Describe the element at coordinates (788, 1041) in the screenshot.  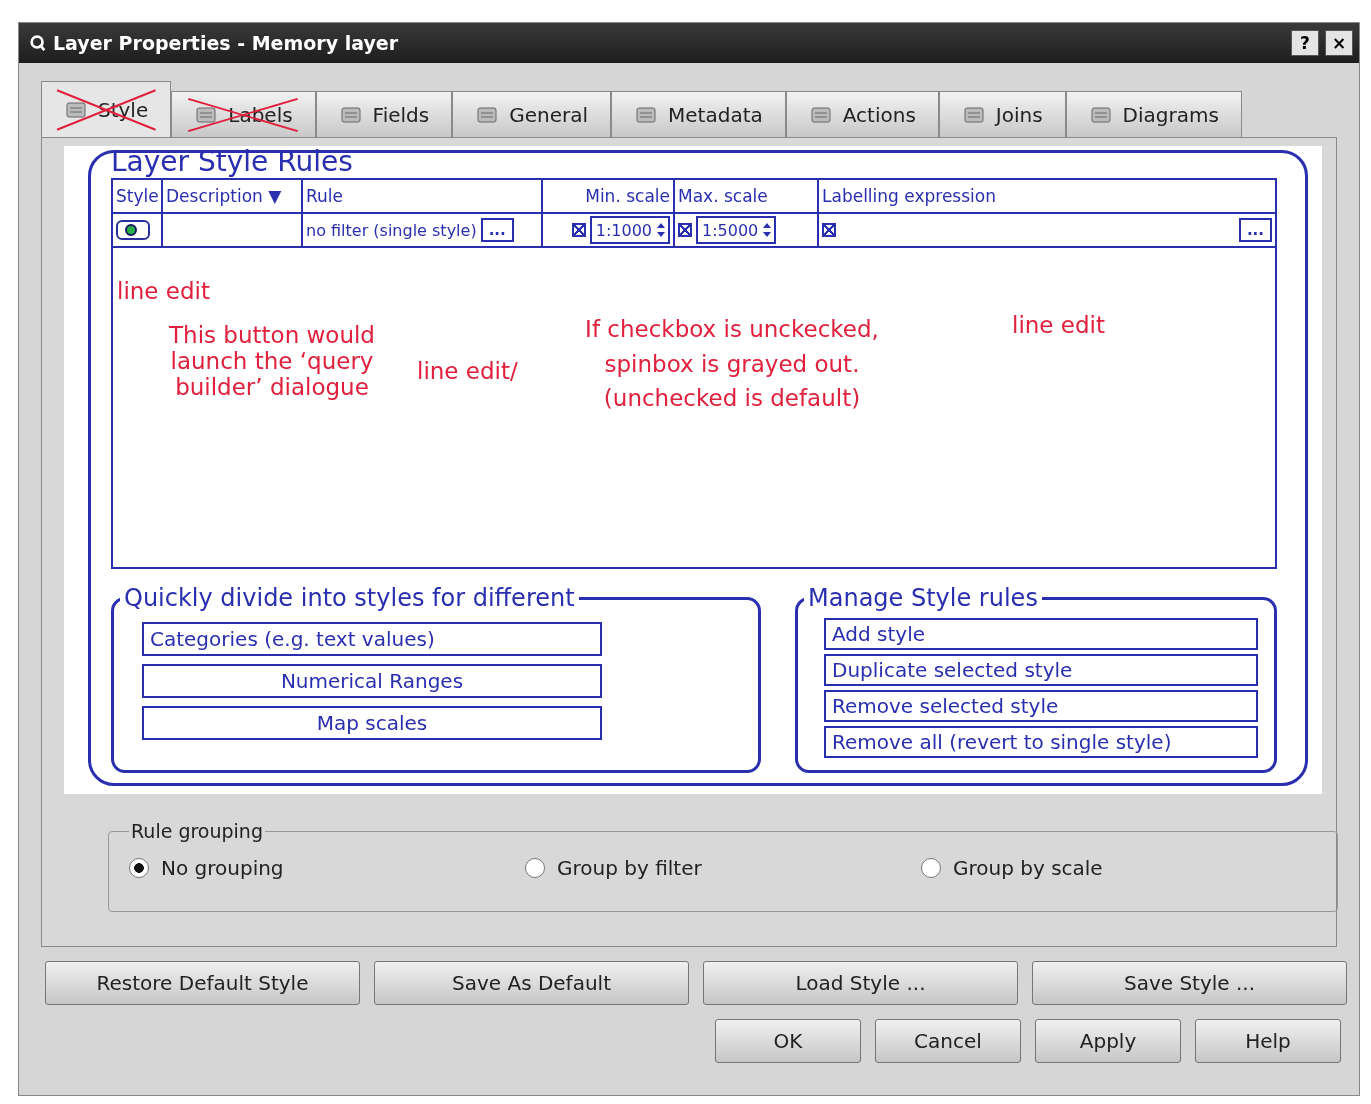
I see `dialog-button: OK` at that location.